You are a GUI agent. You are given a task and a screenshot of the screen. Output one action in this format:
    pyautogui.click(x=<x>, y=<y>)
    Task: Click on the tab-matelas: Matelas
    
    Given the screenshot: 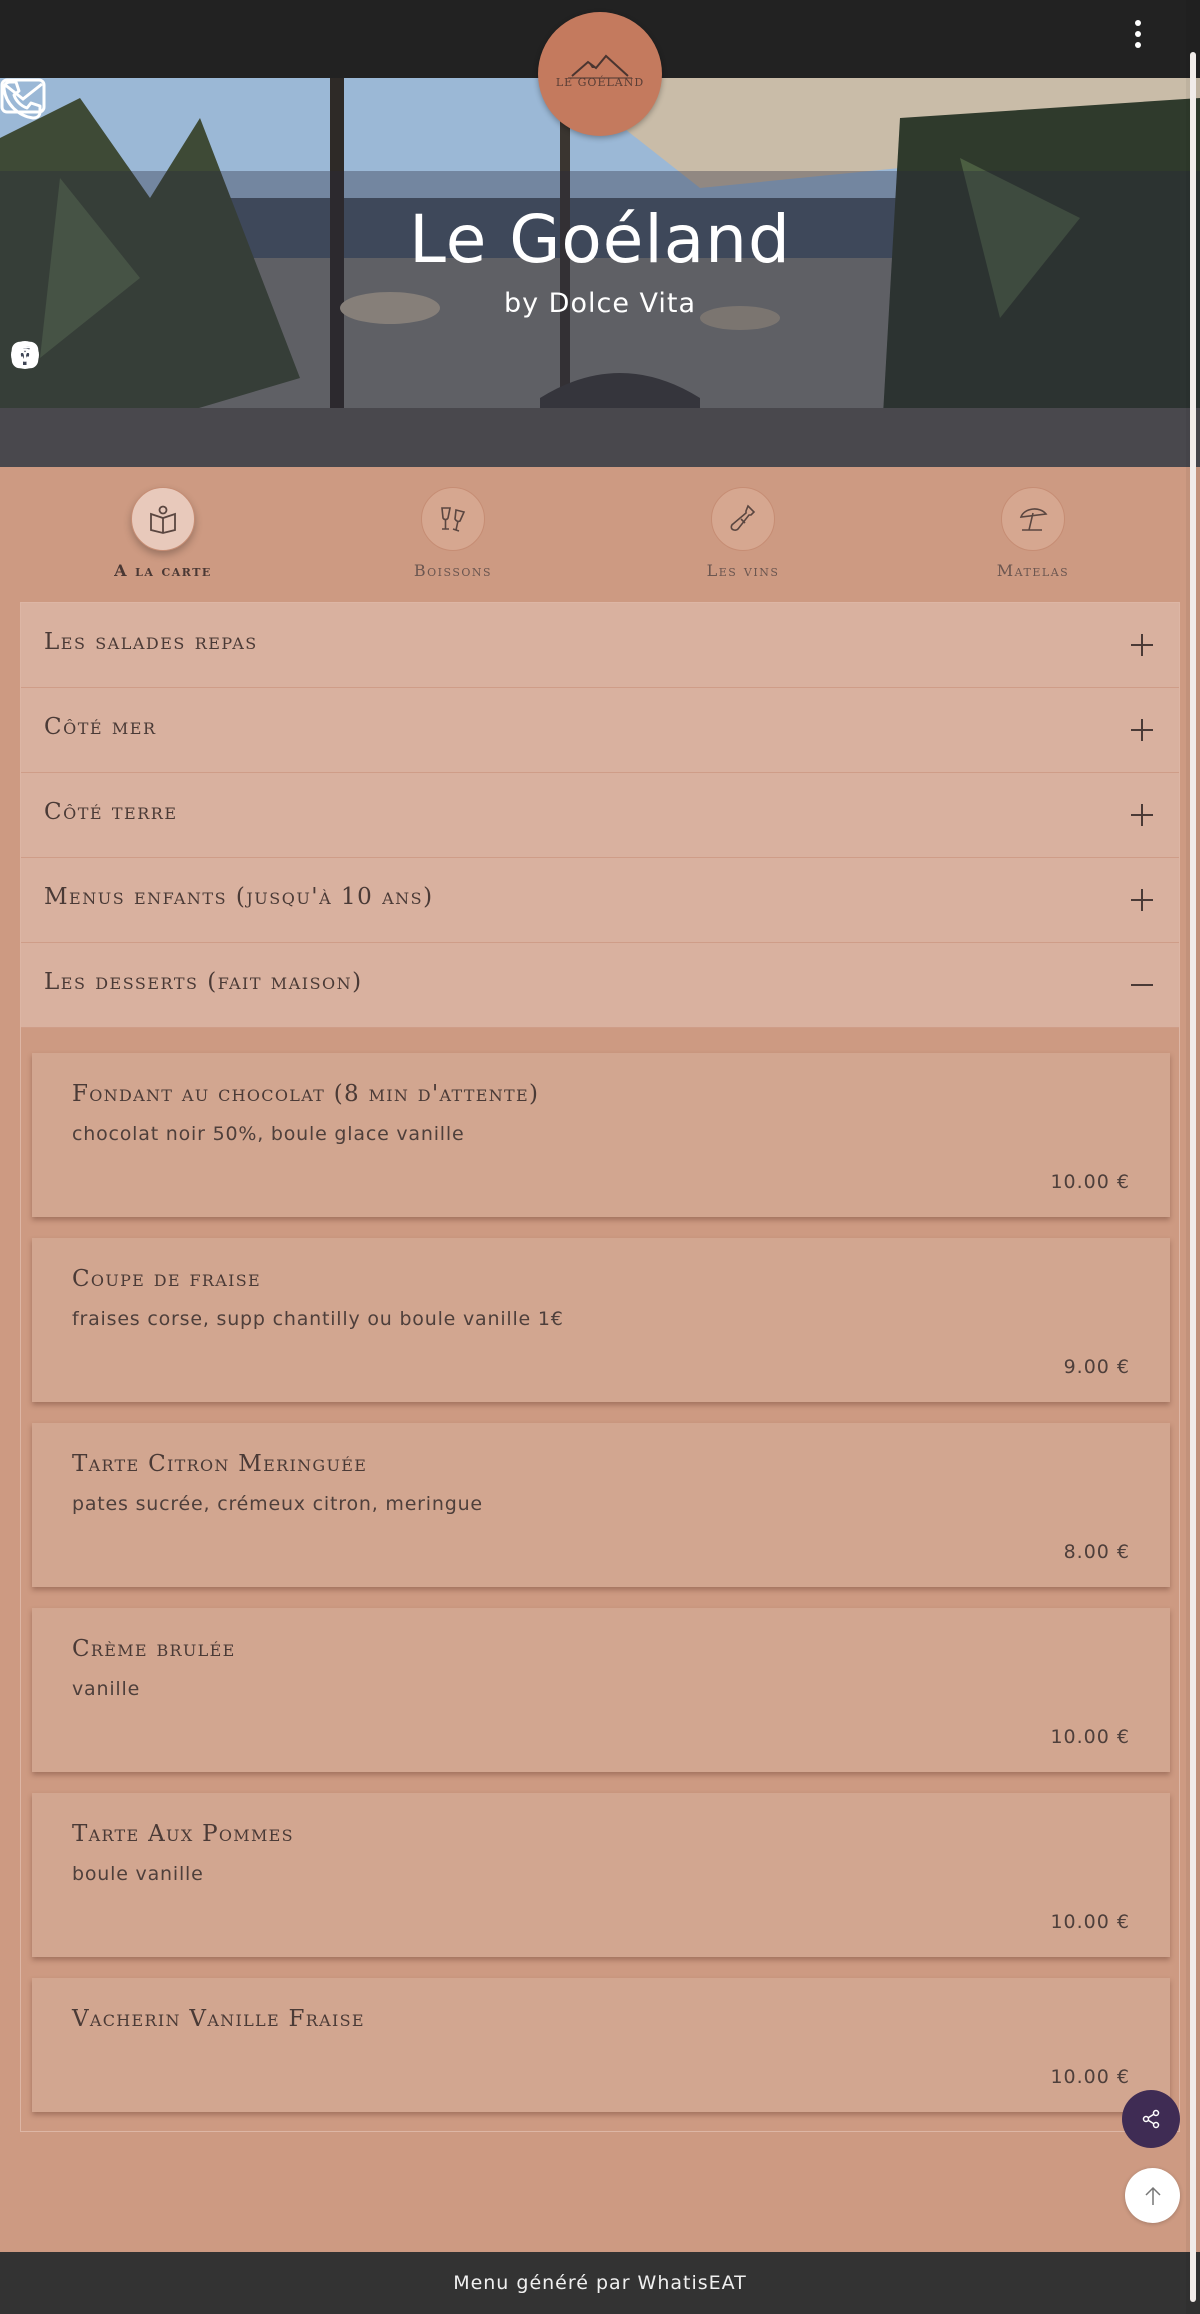 What is the action you would take?
    pyautogui.click(x=1033, y=533)
    